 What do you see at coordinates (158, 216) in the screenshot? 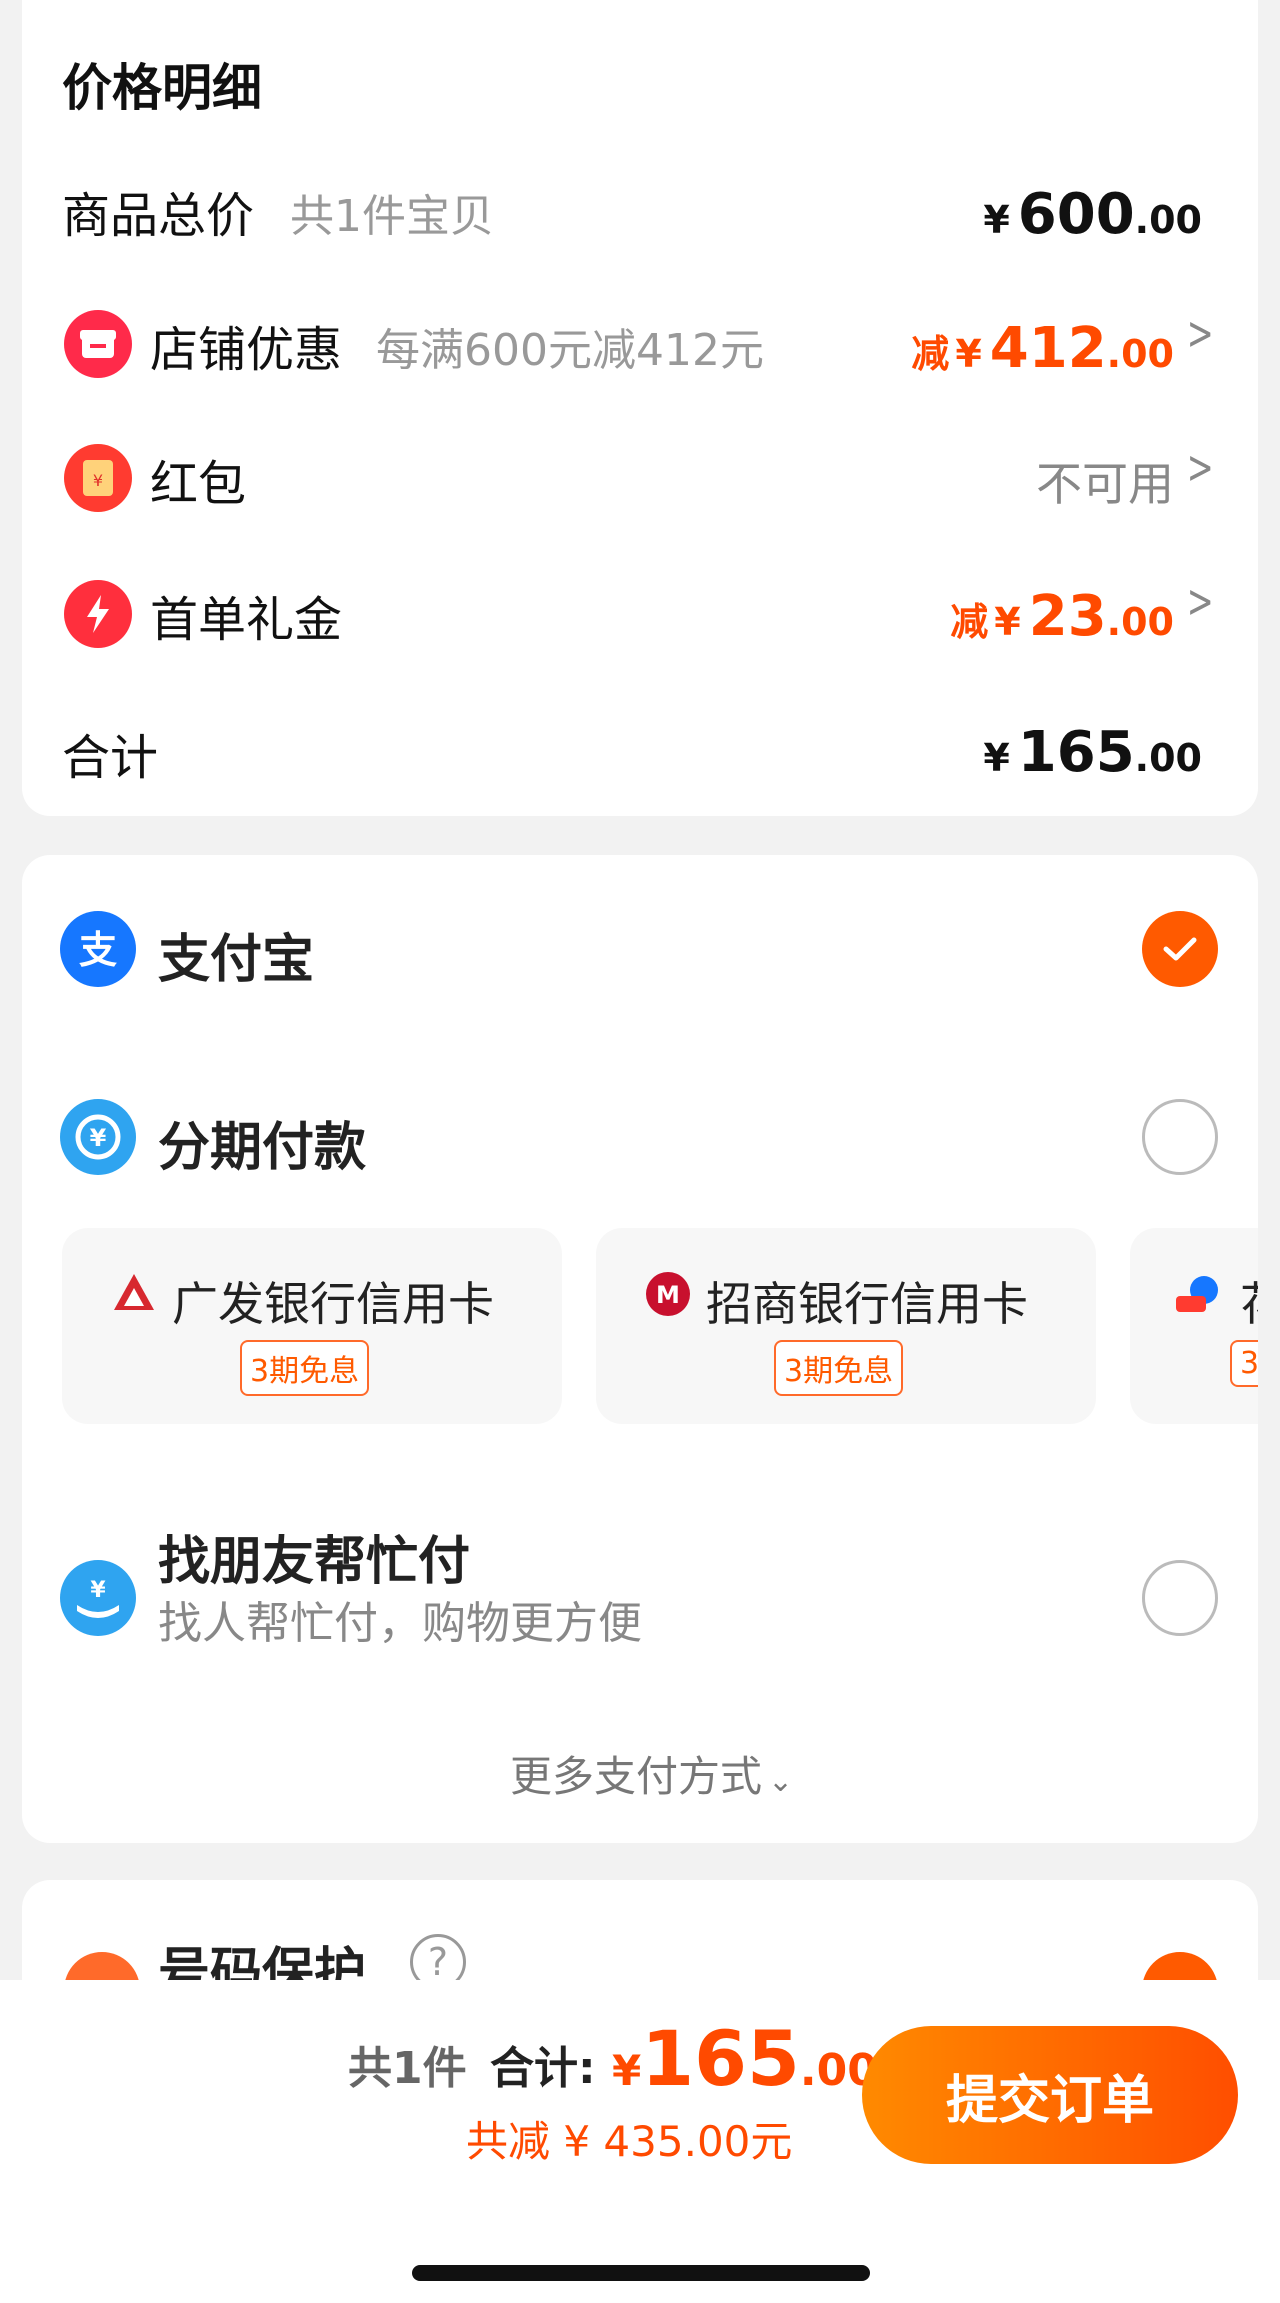
I see `goods-total-label: 商品总价` at bounding box center [158, 216].